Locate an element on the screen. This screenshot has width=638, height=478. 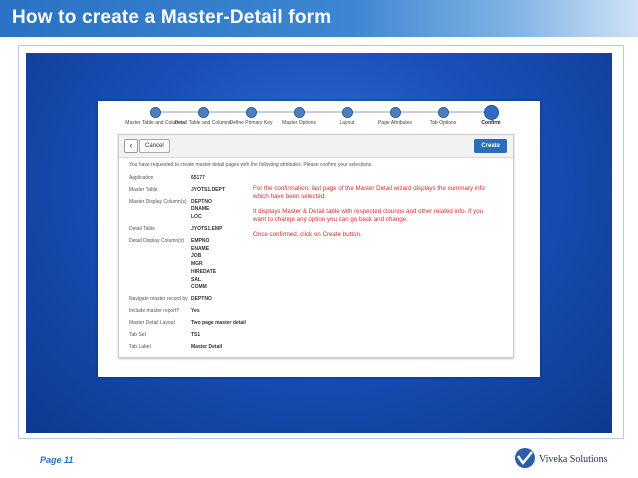
summary-label: Master Display Column(s) is located at coordinates (158, 201).